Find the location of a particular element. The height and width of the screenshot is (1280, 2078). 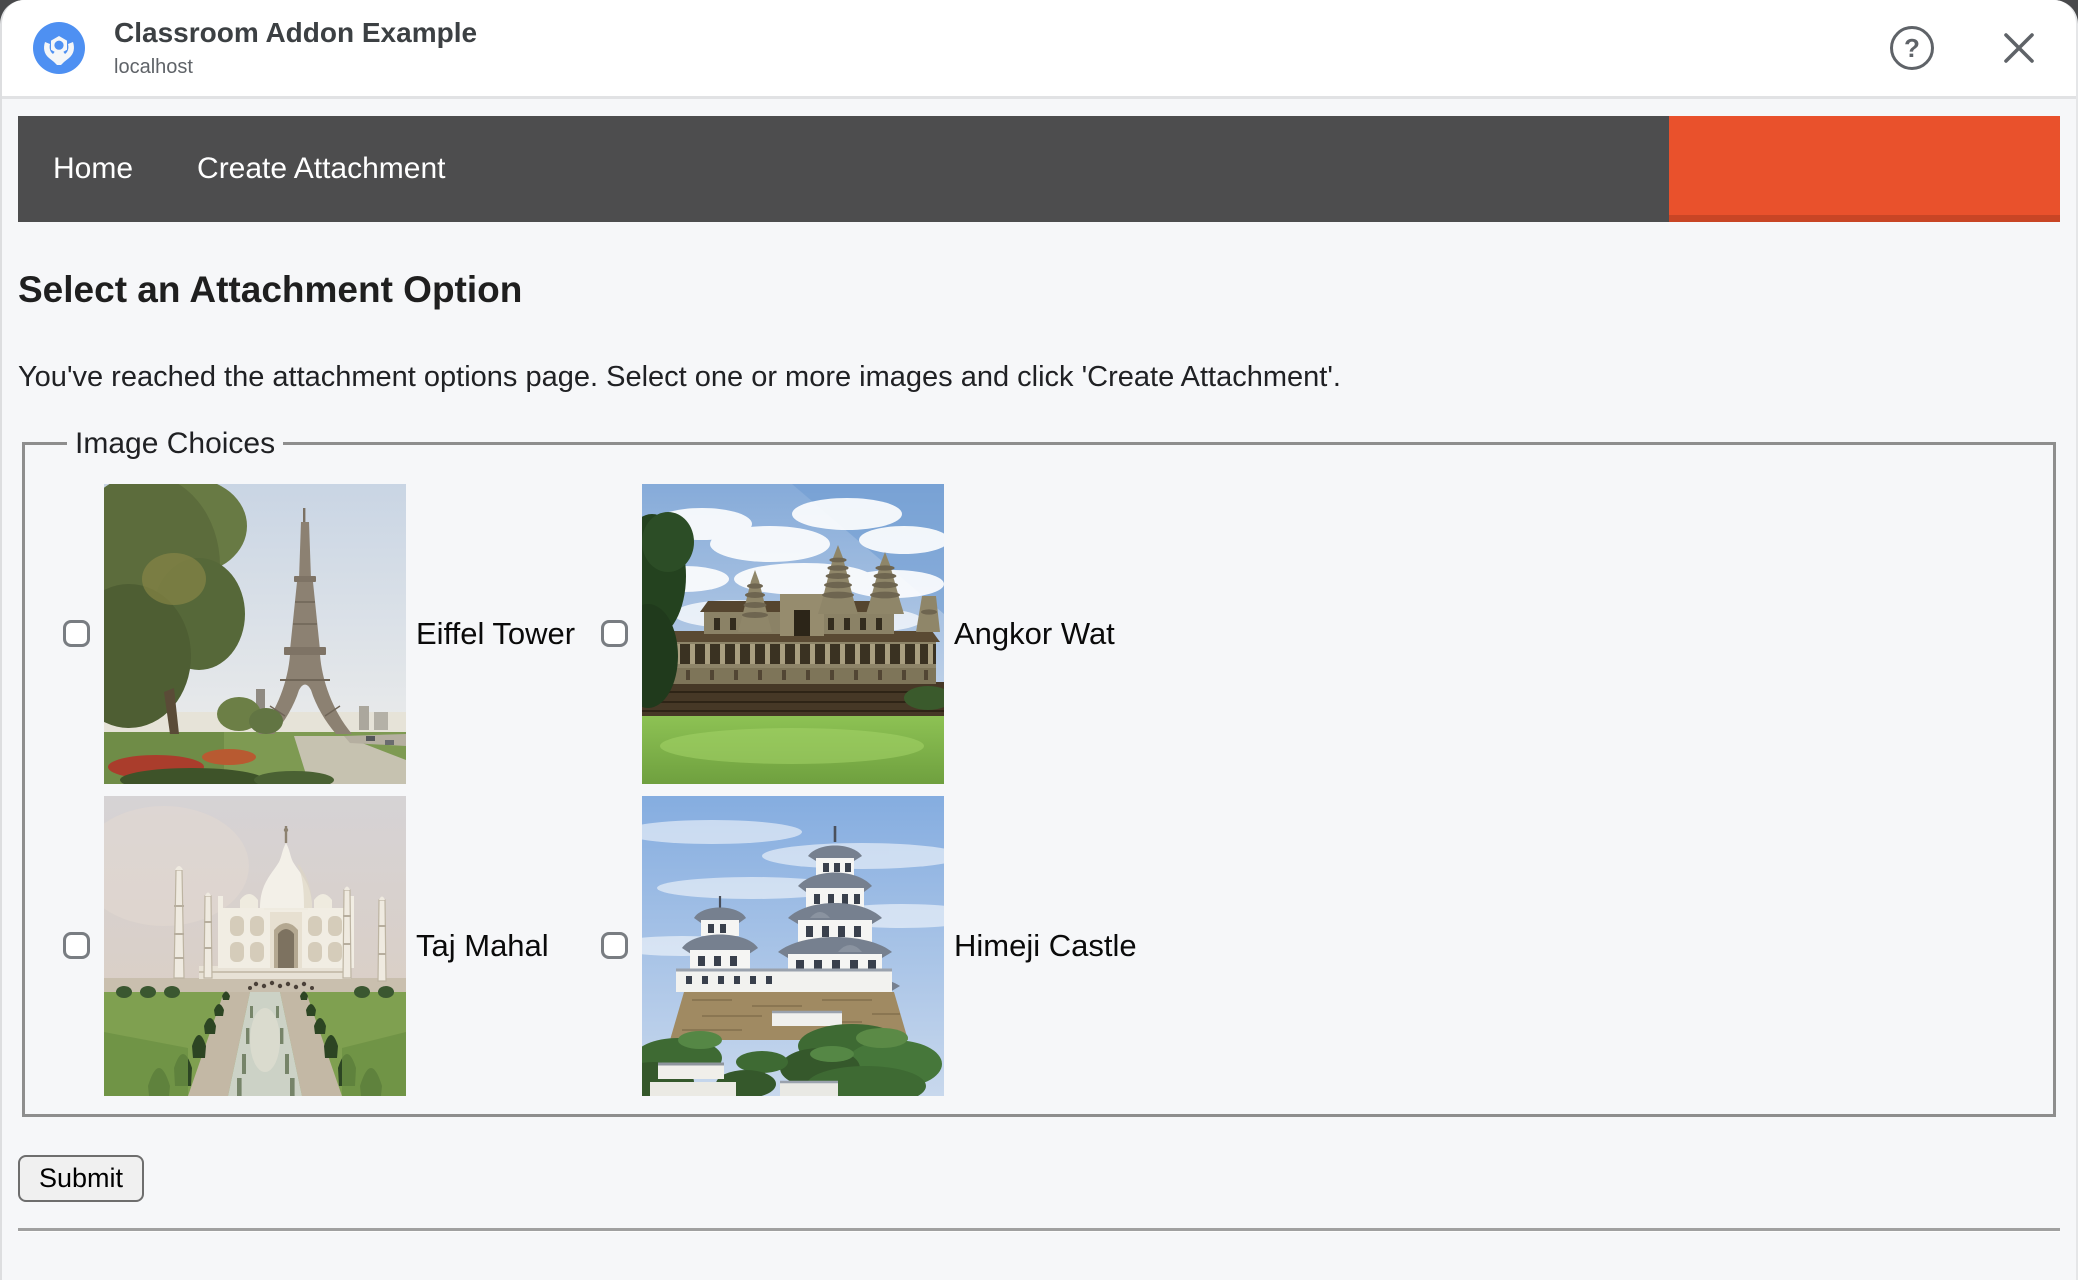

choice-label: Angkor Wat is located at coordinates (1034, 633).